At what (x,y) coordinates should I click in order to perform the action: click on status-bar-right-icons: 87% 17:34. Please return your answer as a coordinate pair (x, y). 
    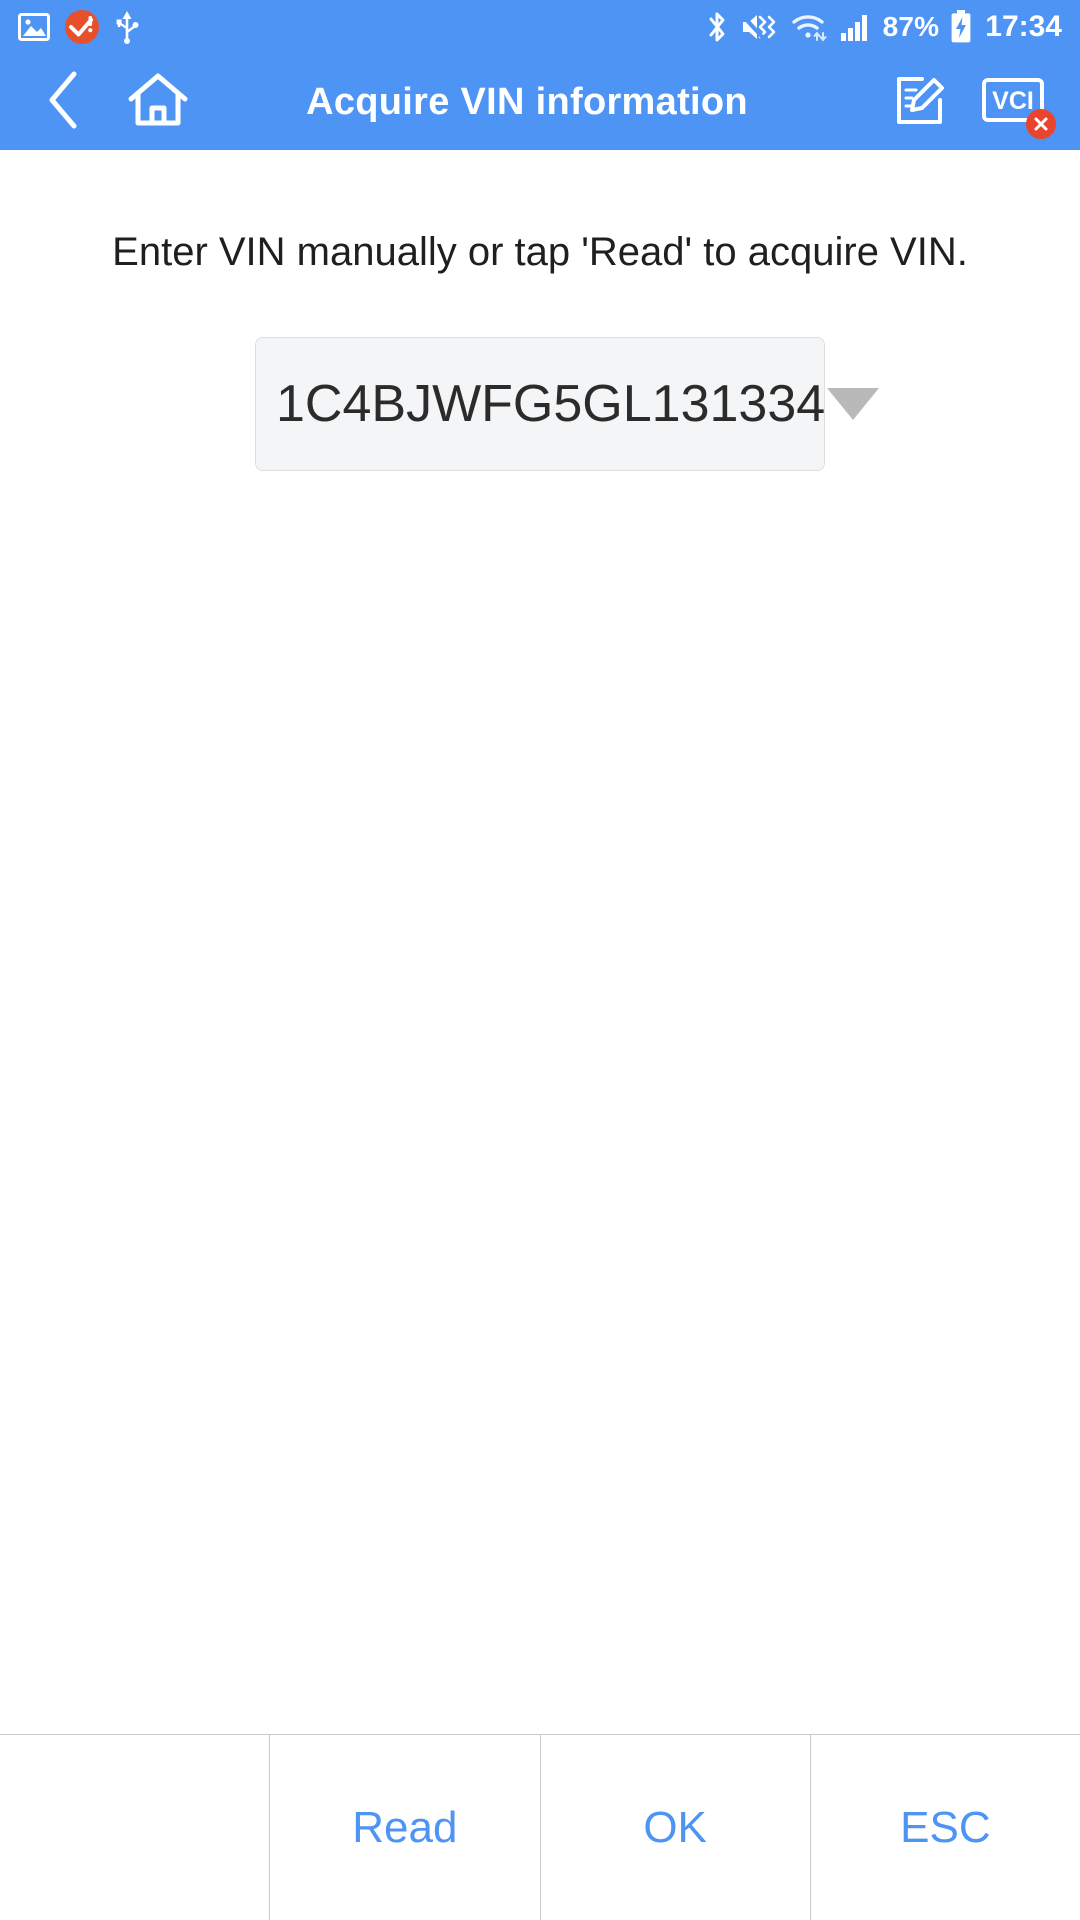
    Looking at the image, I should click on (883, 27).